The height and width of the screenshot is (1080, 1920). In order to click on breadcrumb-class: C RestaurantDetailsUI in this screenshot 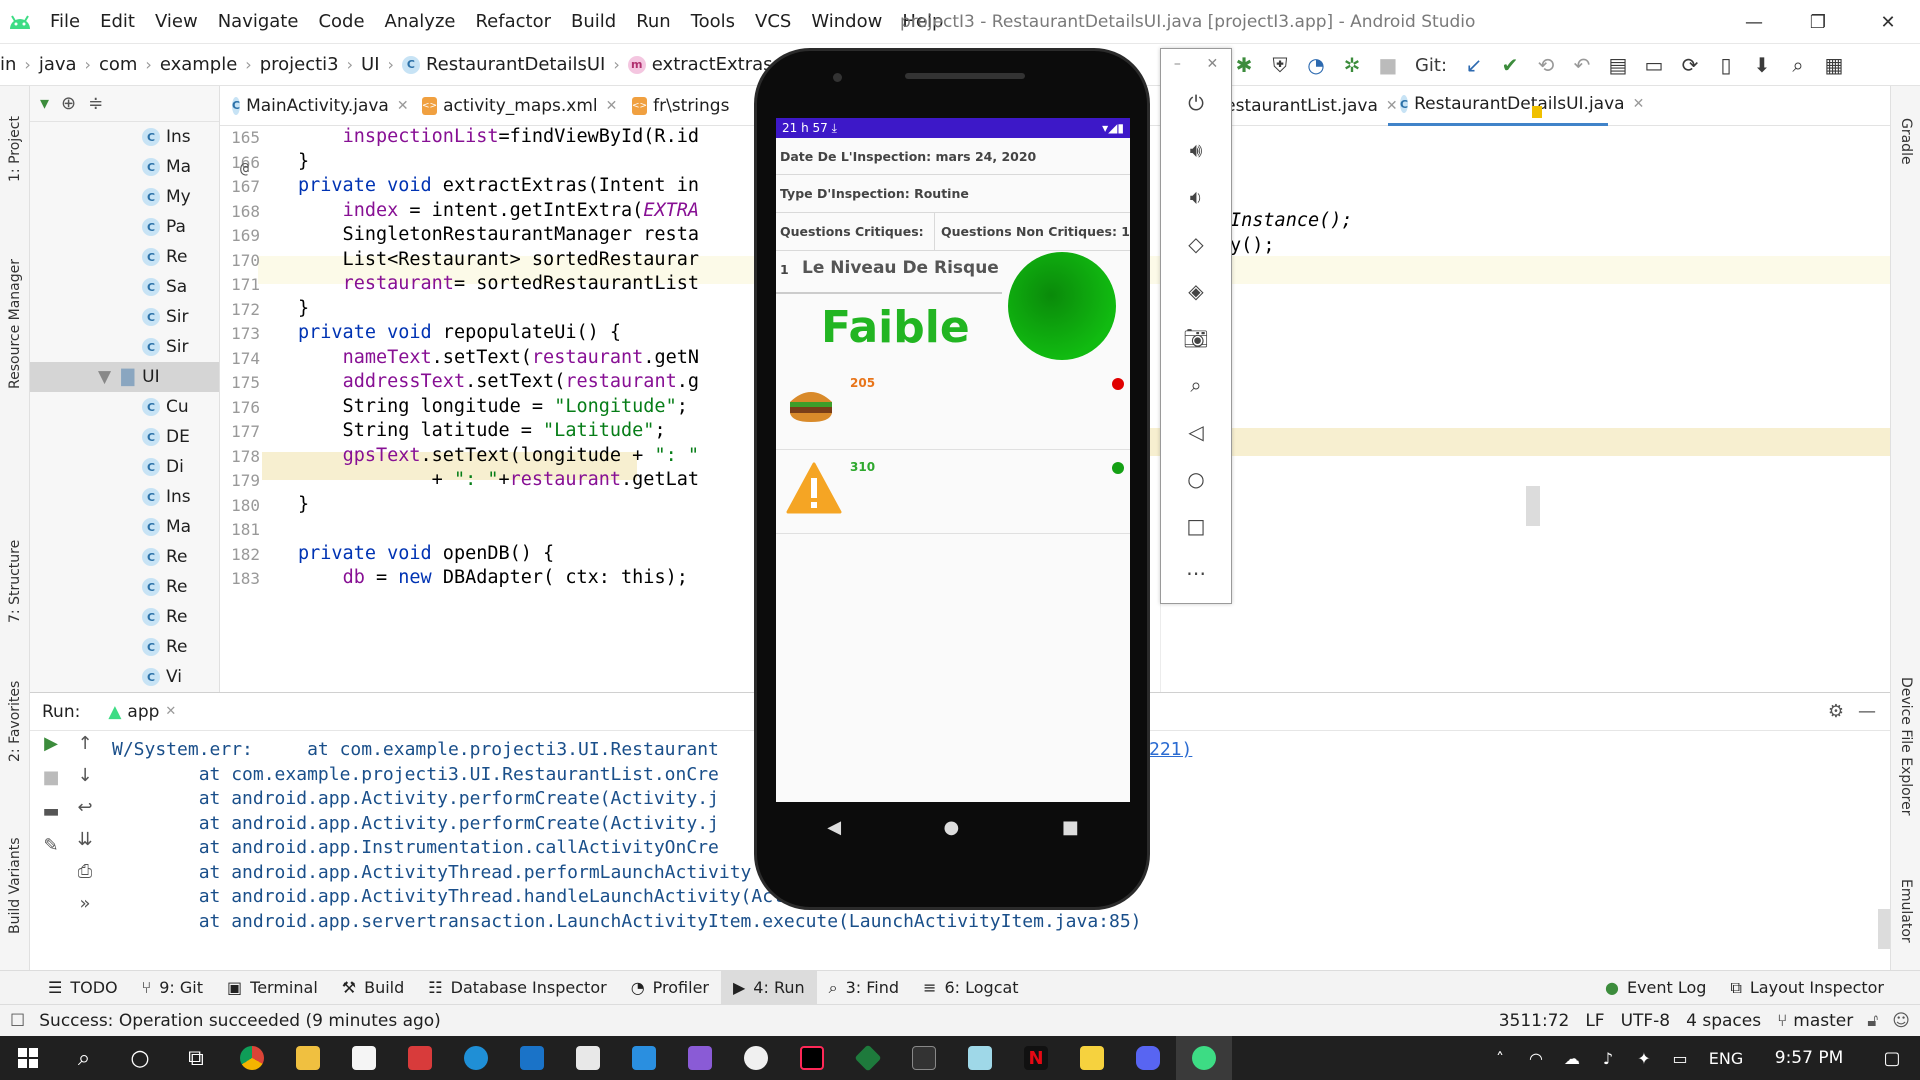, I will do `click(503, 65)`.